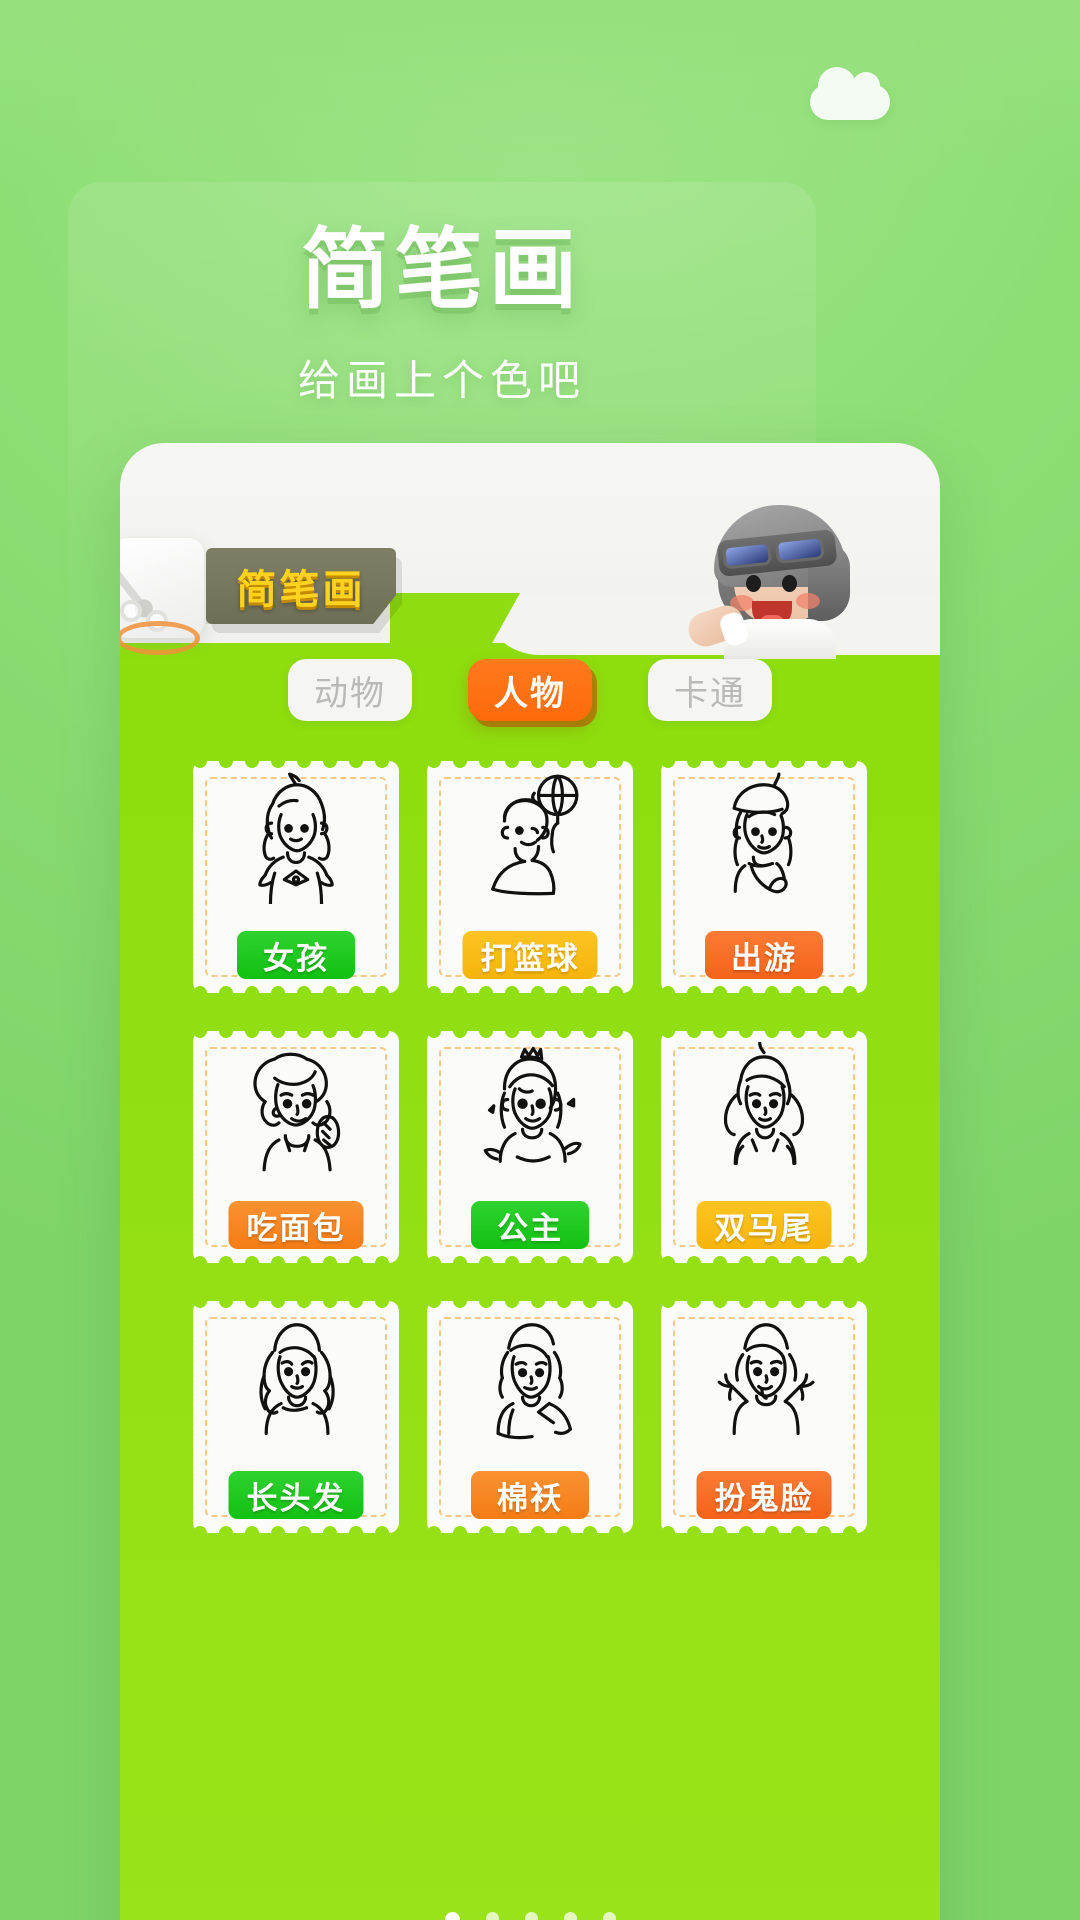 The height and width of the screenshot is (1920, 1080). I want to click on drawing-card: 棉袄, so click(530, 1417).